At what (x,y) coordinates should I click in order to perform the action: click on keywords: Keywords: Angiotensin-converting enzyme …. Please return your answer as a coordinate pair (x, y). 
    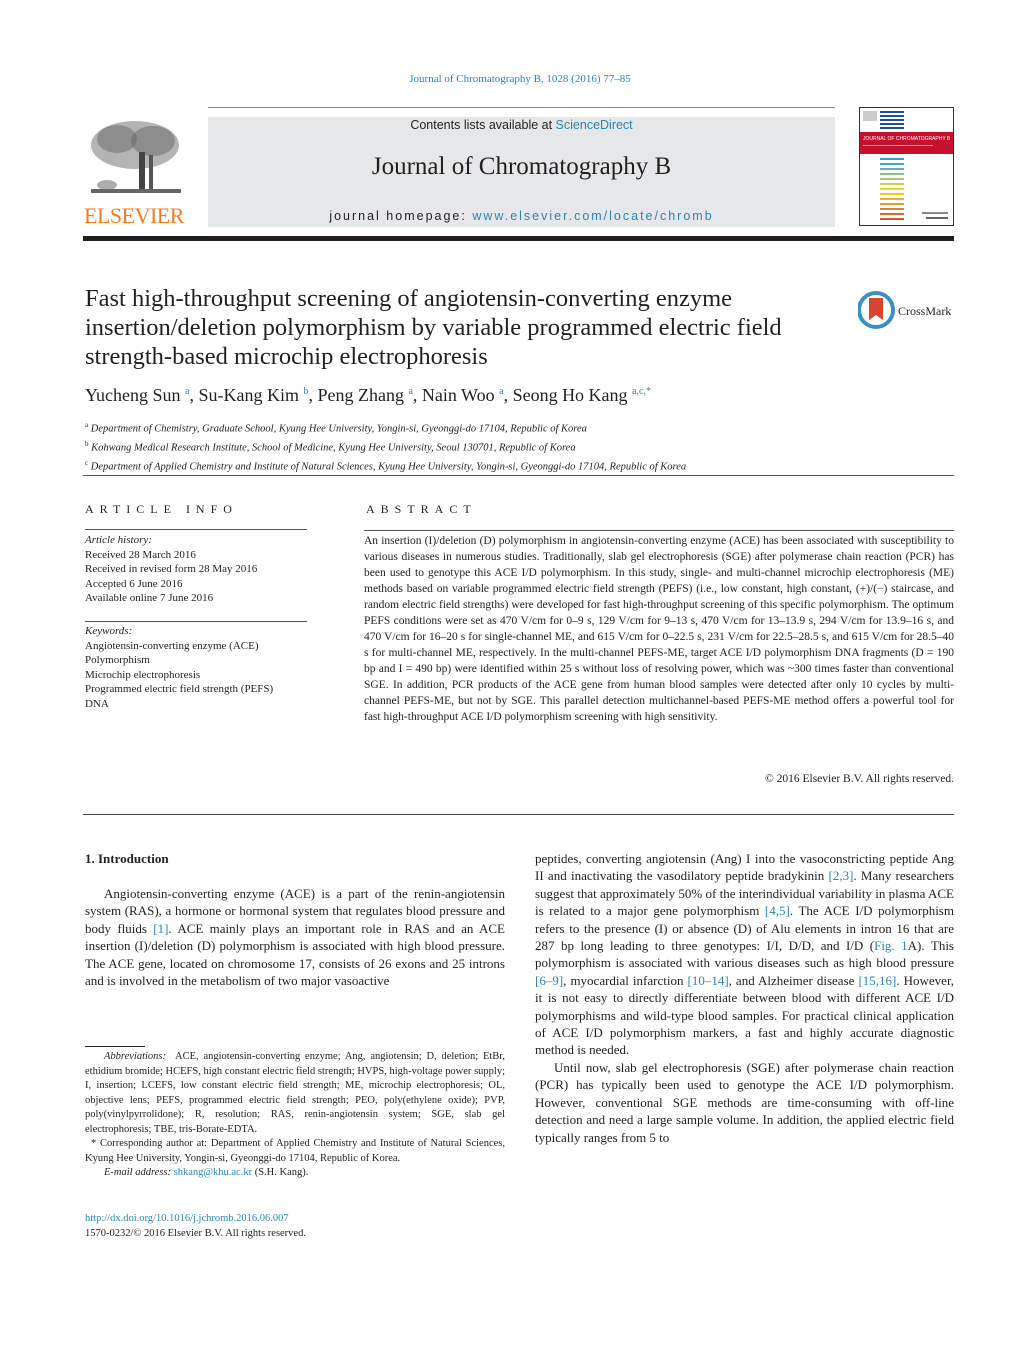
    Looking at the image, I should click on (205, 667).